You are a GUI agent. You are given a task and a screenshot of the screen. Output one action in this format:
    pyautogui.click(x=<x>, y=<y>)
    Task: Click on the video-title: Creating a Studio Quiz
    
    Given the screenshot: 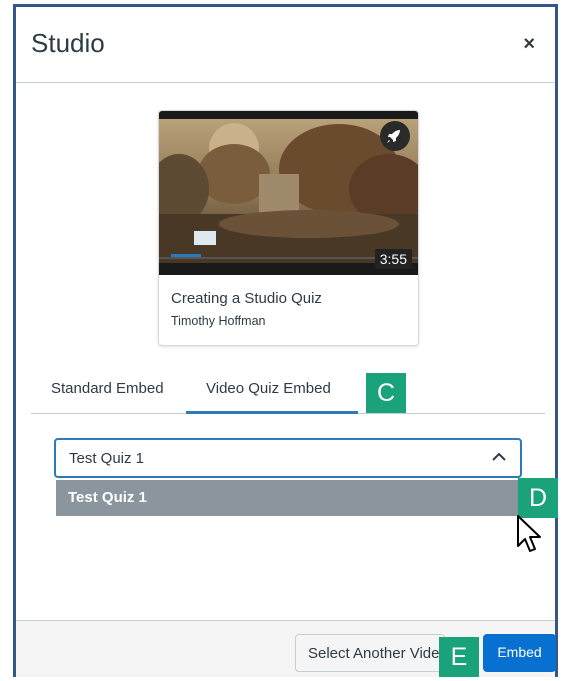 What is the action you would take?
    pyautogui.click(x=246, y=298)
    